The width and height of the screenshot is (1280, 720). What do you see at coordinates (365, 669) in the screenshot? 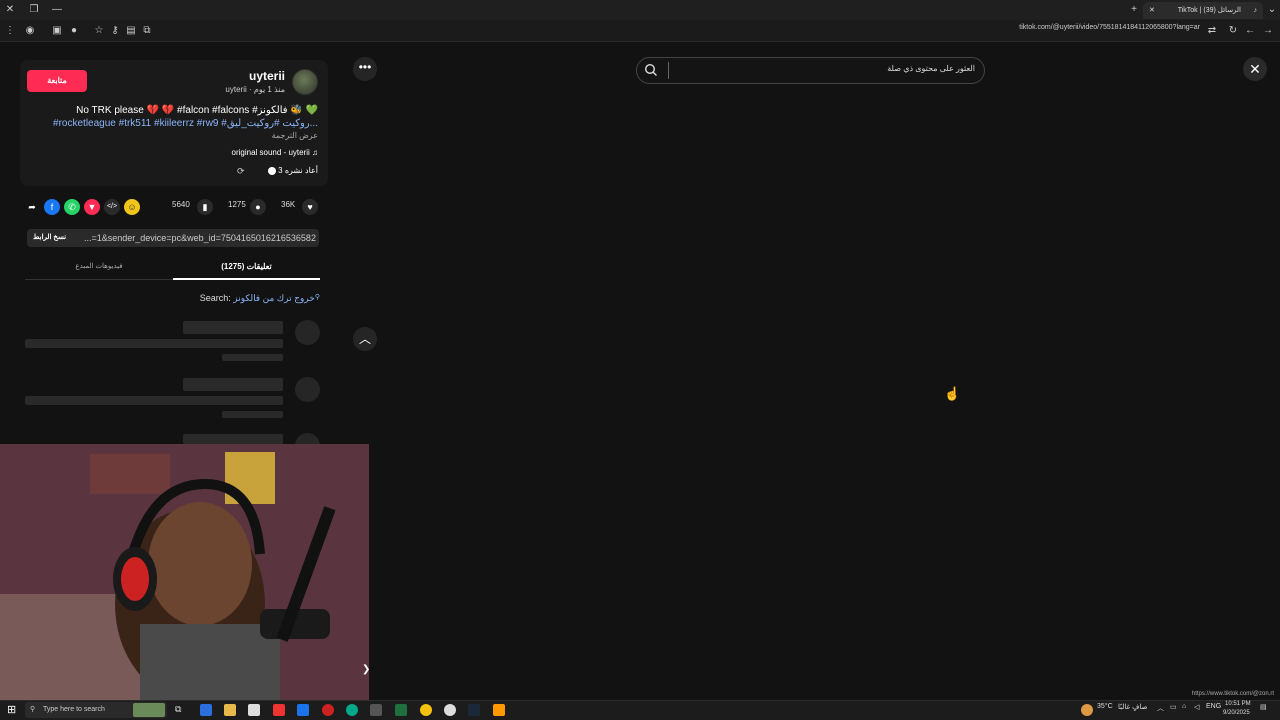
I see `scroll-arrow-icon: ❯` at bounding box center [365, 669].